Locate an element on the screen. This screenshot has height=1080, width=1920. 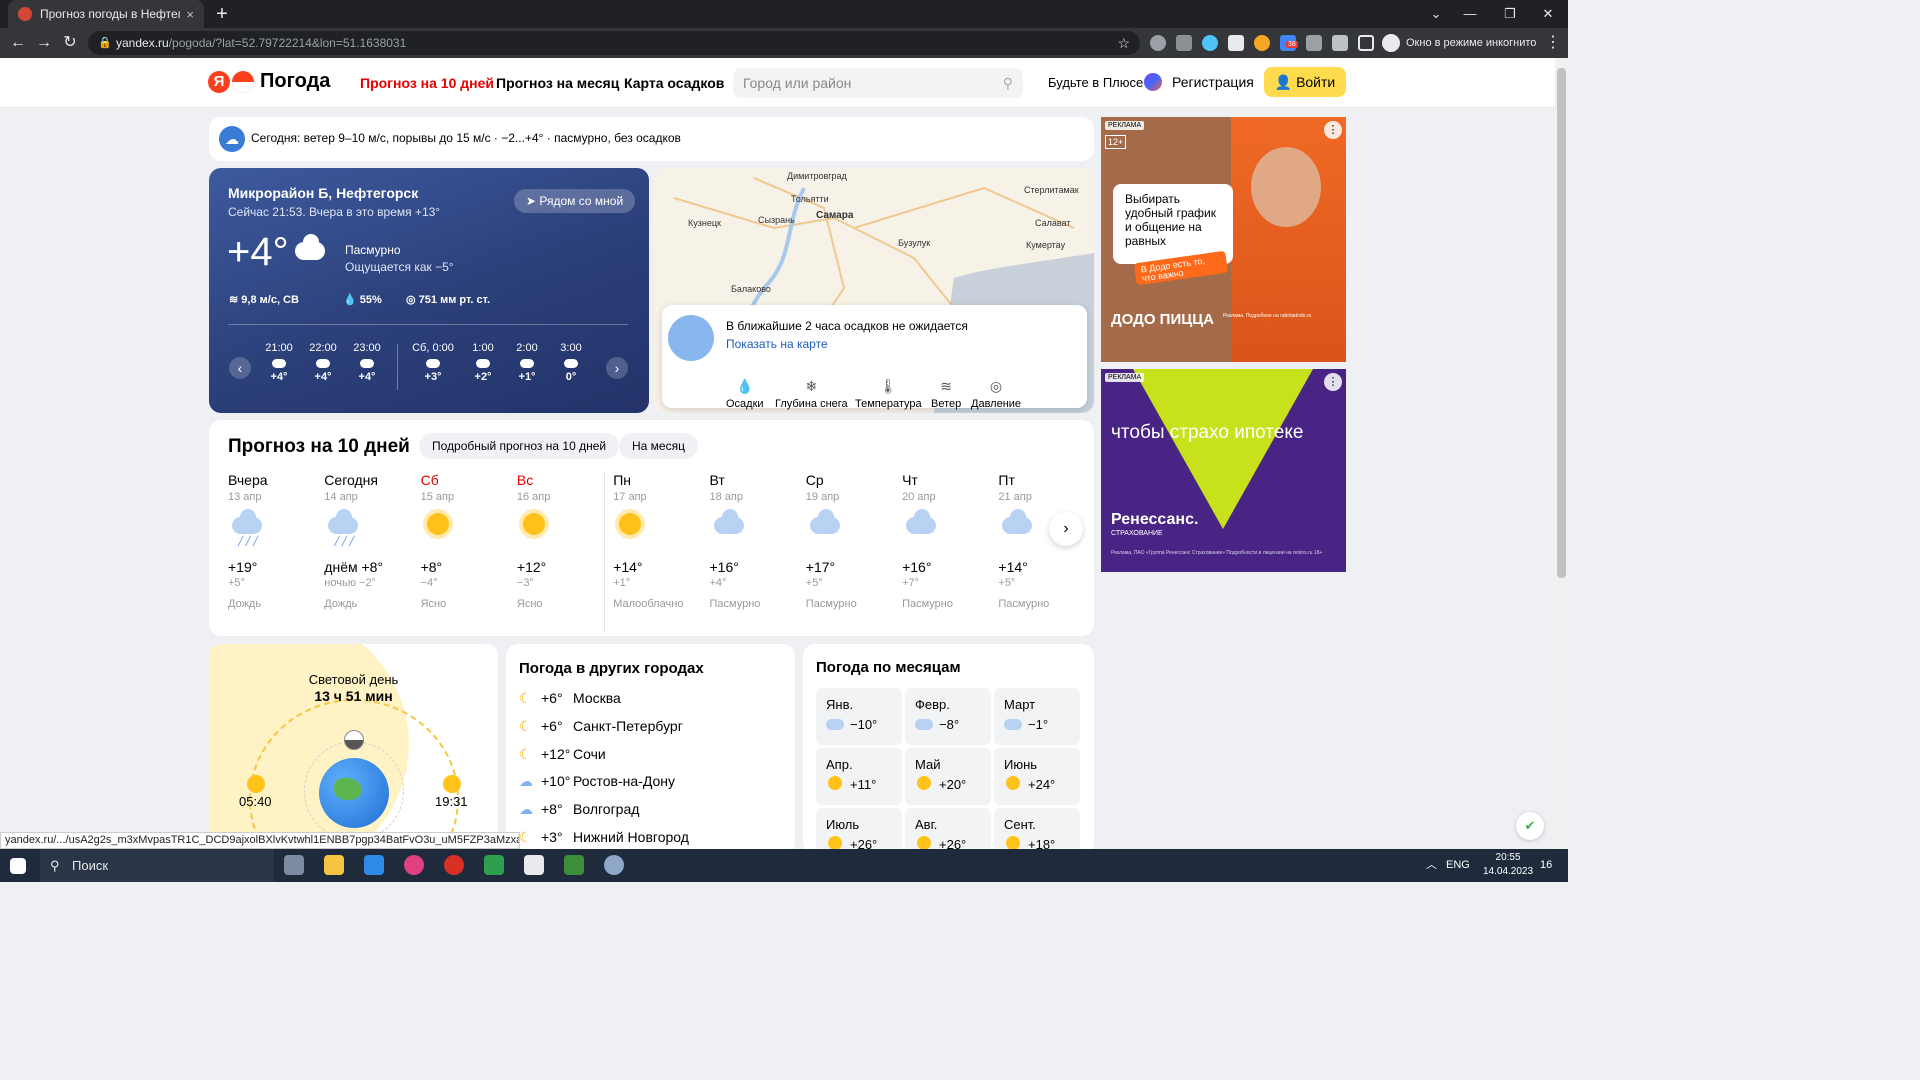
file-explorer-icon is located at coordinates (334, 865).